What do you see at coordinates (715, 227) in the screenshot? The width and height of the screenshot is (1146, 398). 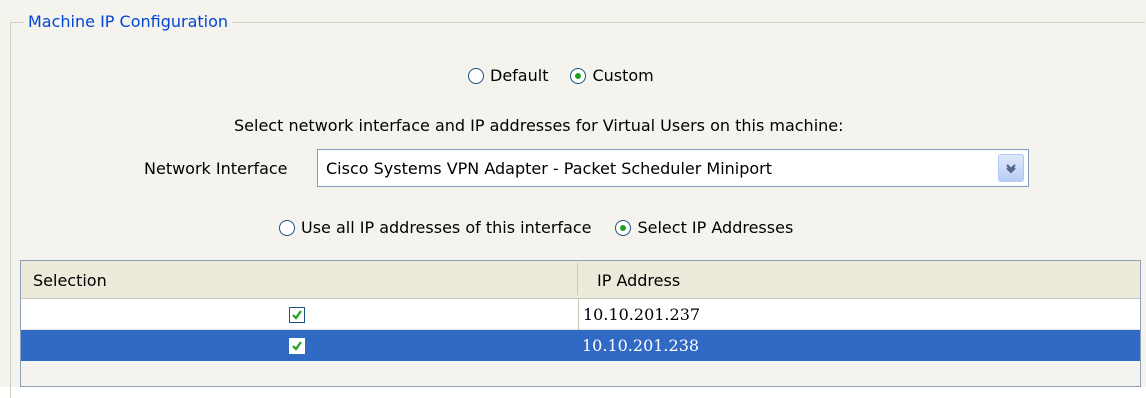 I see `select-ip-radio-label: Select IP Addresses` at bounding box center [715, 227].